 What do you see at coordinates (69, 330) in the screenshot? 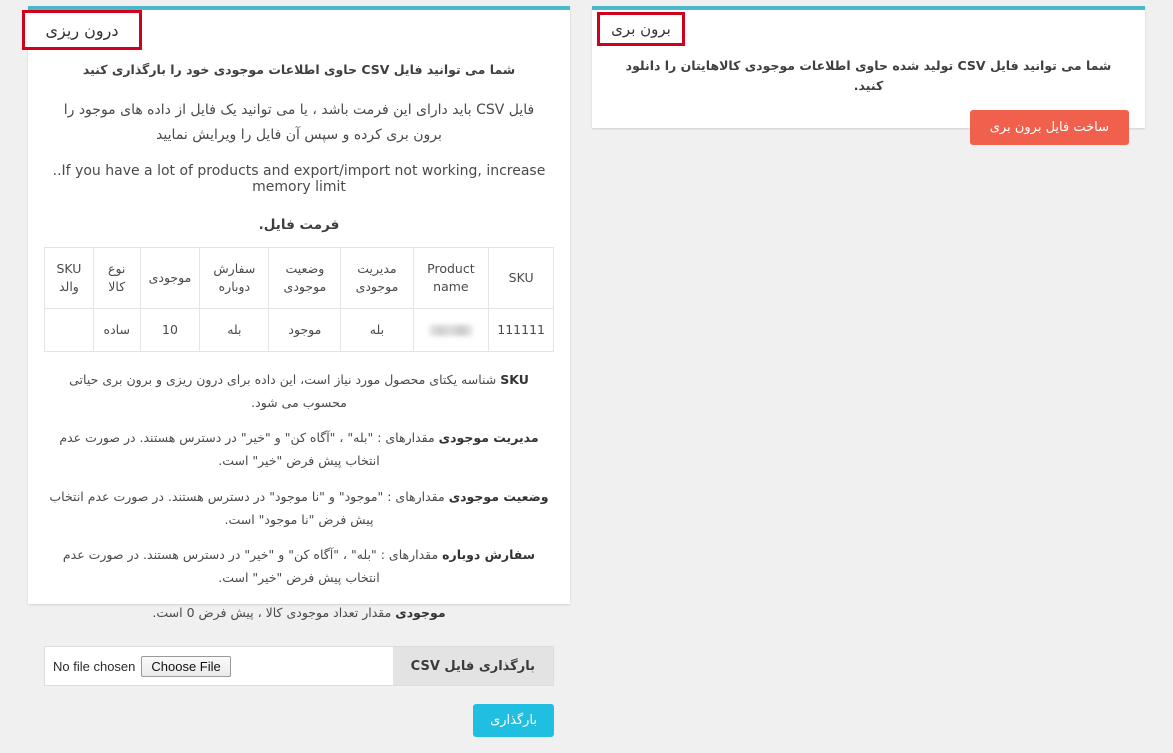
I see `table-cell` at bounding box center [69, 330].